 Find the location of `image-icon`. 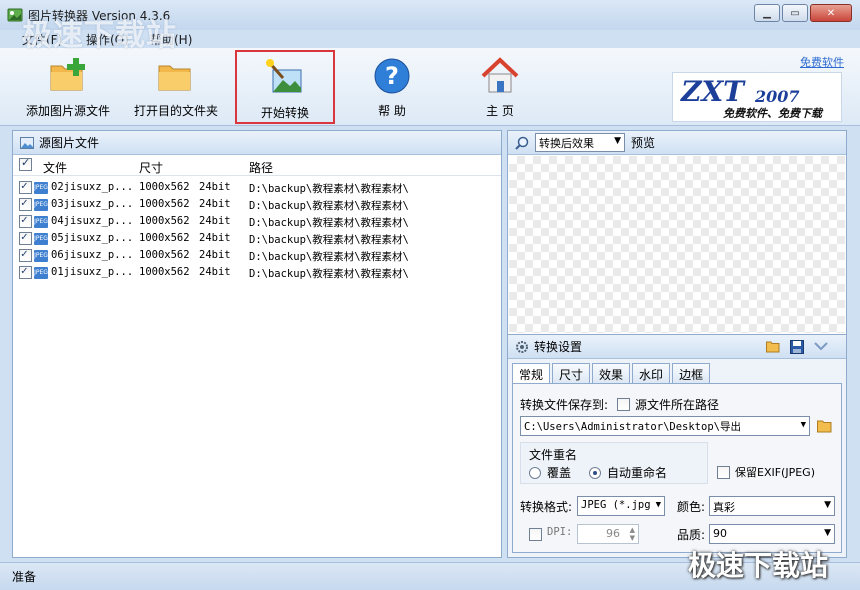

image-icon is located at coordinates (27, 142).